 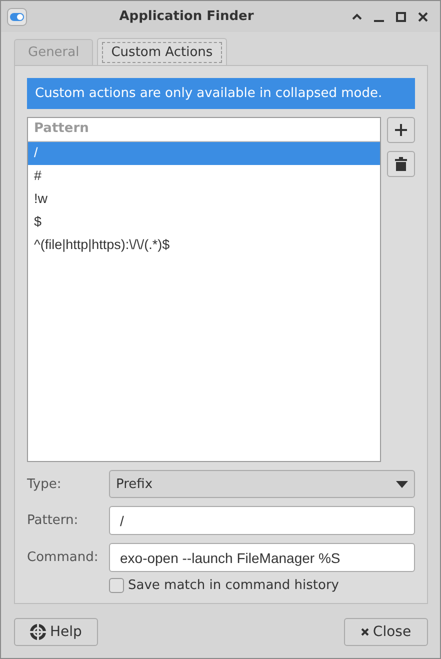 I want to click on add-button, so click(x=401, y=130).